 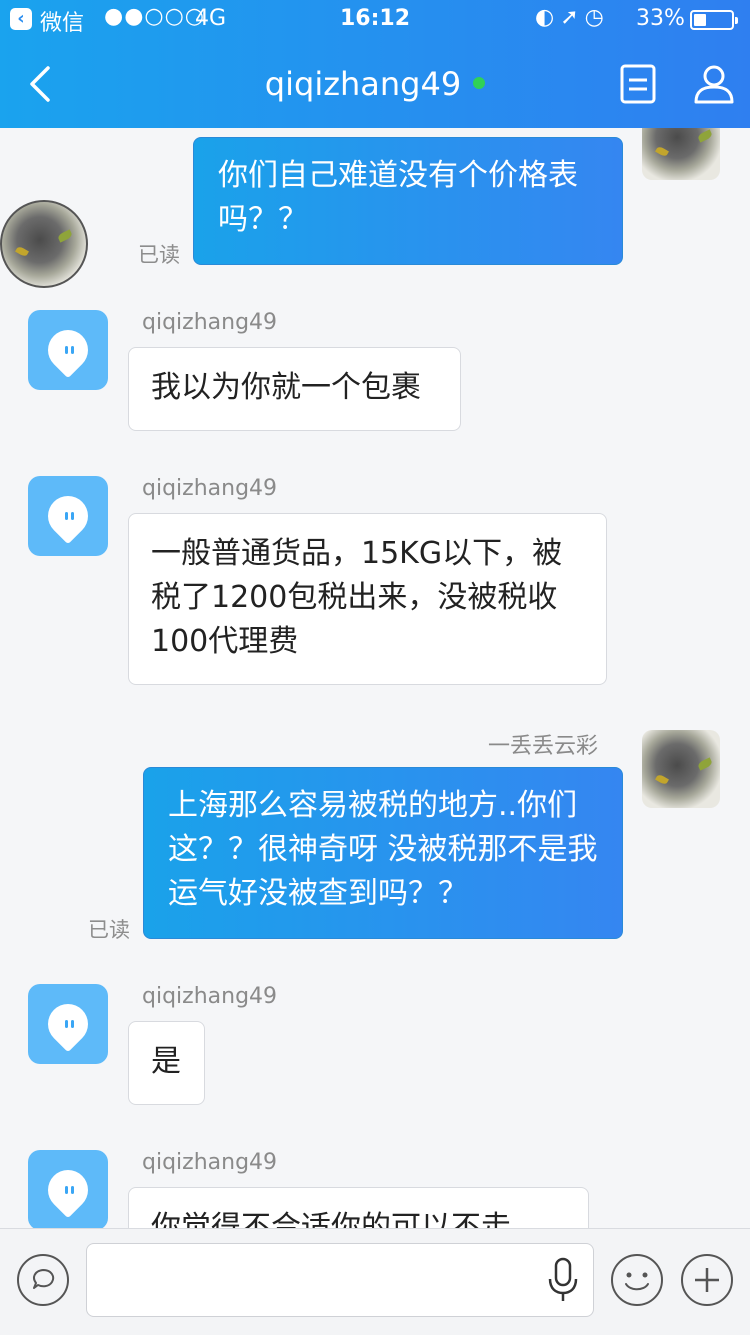 What do you see at coordinates (707, 1280) in the screenshot?
I see `plus-icon` at bounding box center [707, 1280].